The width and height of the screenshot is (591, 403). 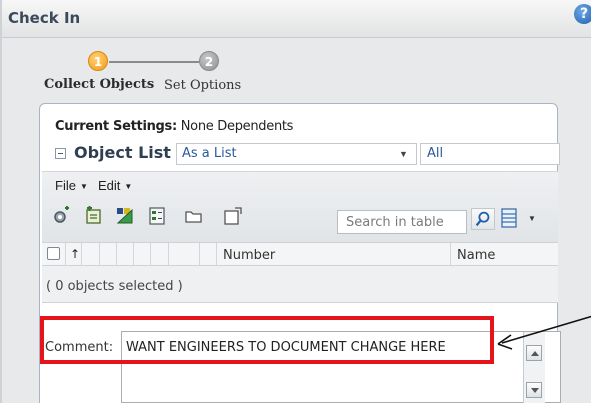 I want to click on search-input: Search in table, so click(x=402, y=222).